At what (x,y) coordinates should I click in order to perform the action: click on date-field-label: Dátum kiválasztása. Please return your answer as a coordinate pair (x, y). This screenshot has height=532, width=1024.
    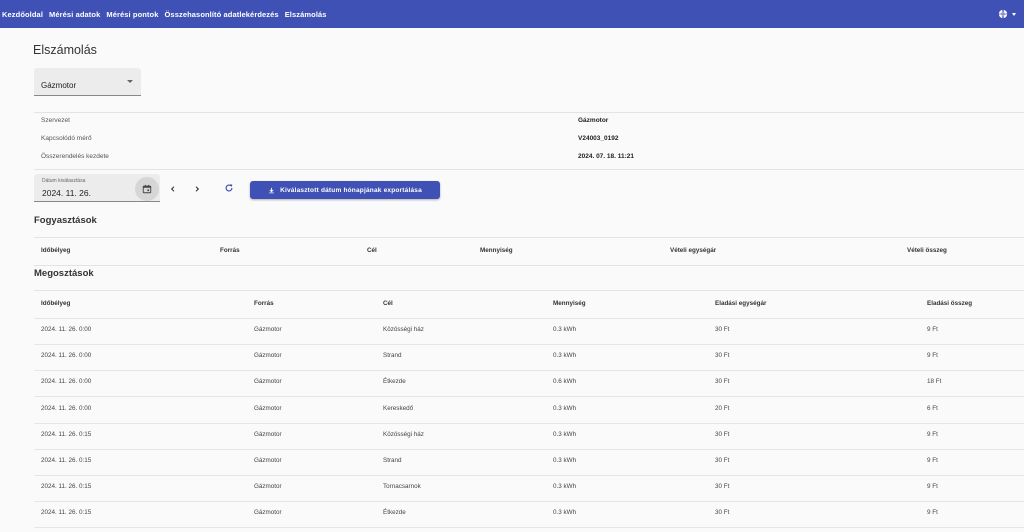
    Looking at the image, I should click on (64, 181).